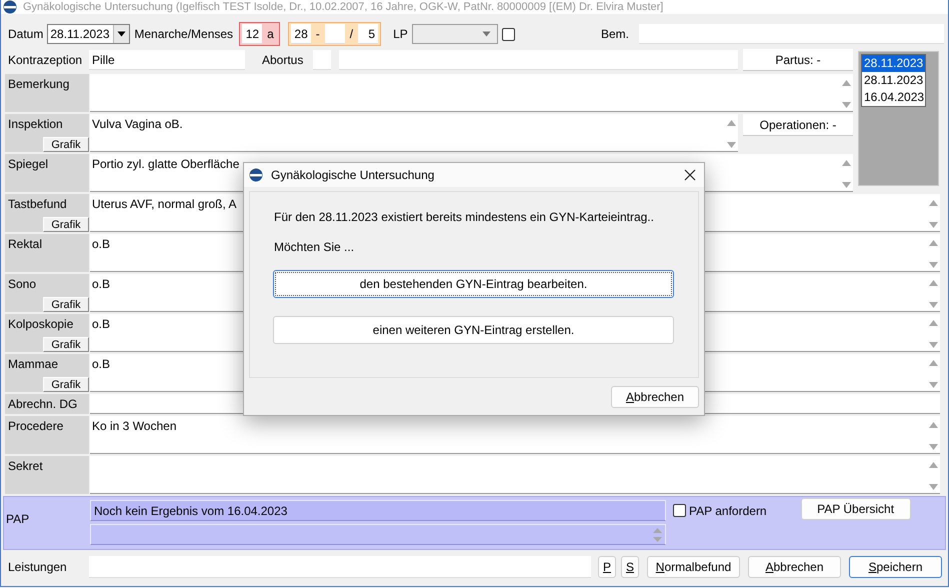  Describe the element at coordinates (614, 34) in the screenshot. I see `bem-label: Bem.` at that location.